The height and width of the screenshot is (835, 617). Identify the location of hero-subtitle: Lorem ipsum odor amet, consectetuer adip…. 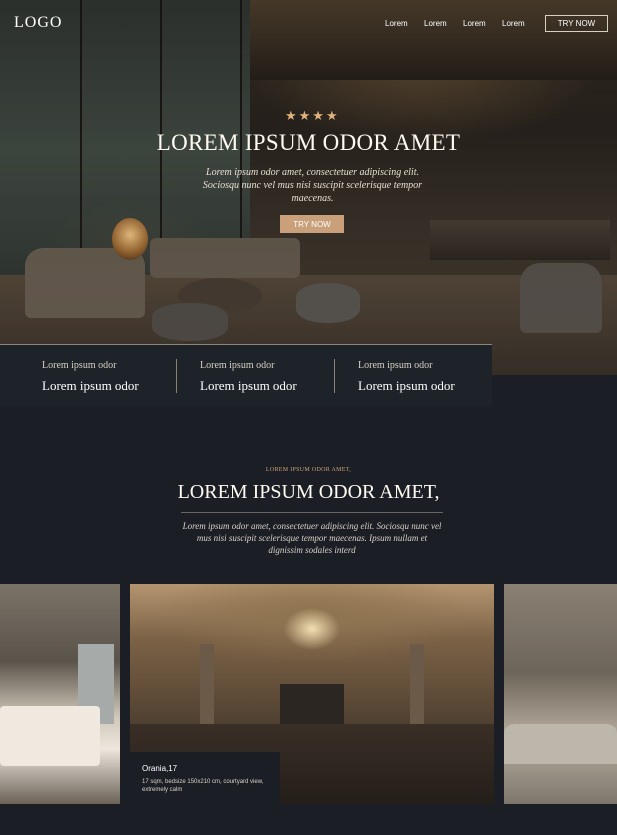
(312, 185).